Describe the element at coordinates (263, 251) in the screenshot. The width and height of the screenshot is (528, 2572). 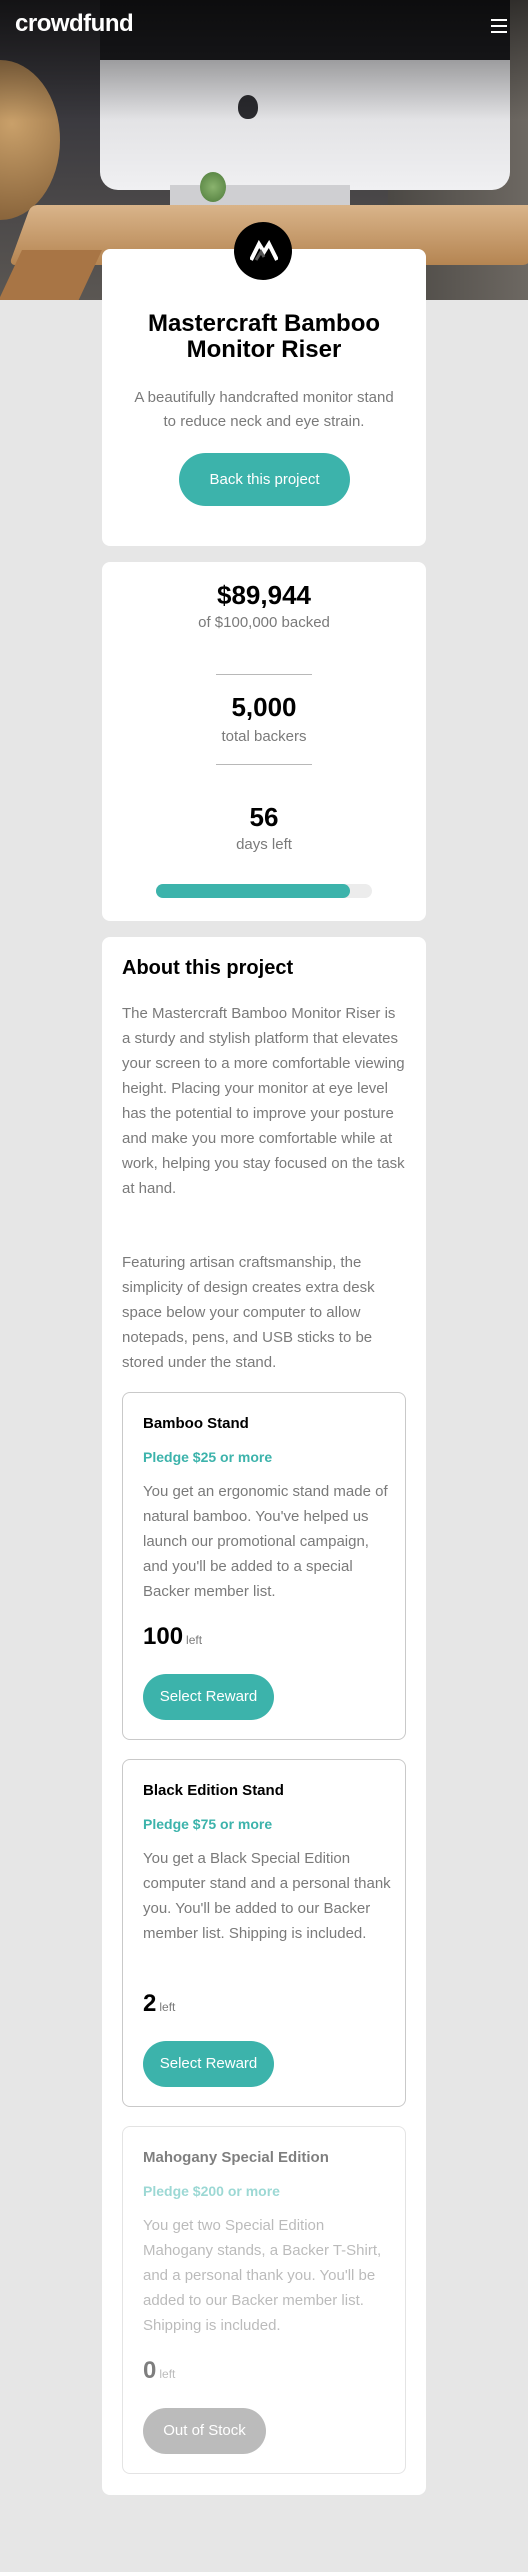
I see `mastercraft-logo-icon` at that location.